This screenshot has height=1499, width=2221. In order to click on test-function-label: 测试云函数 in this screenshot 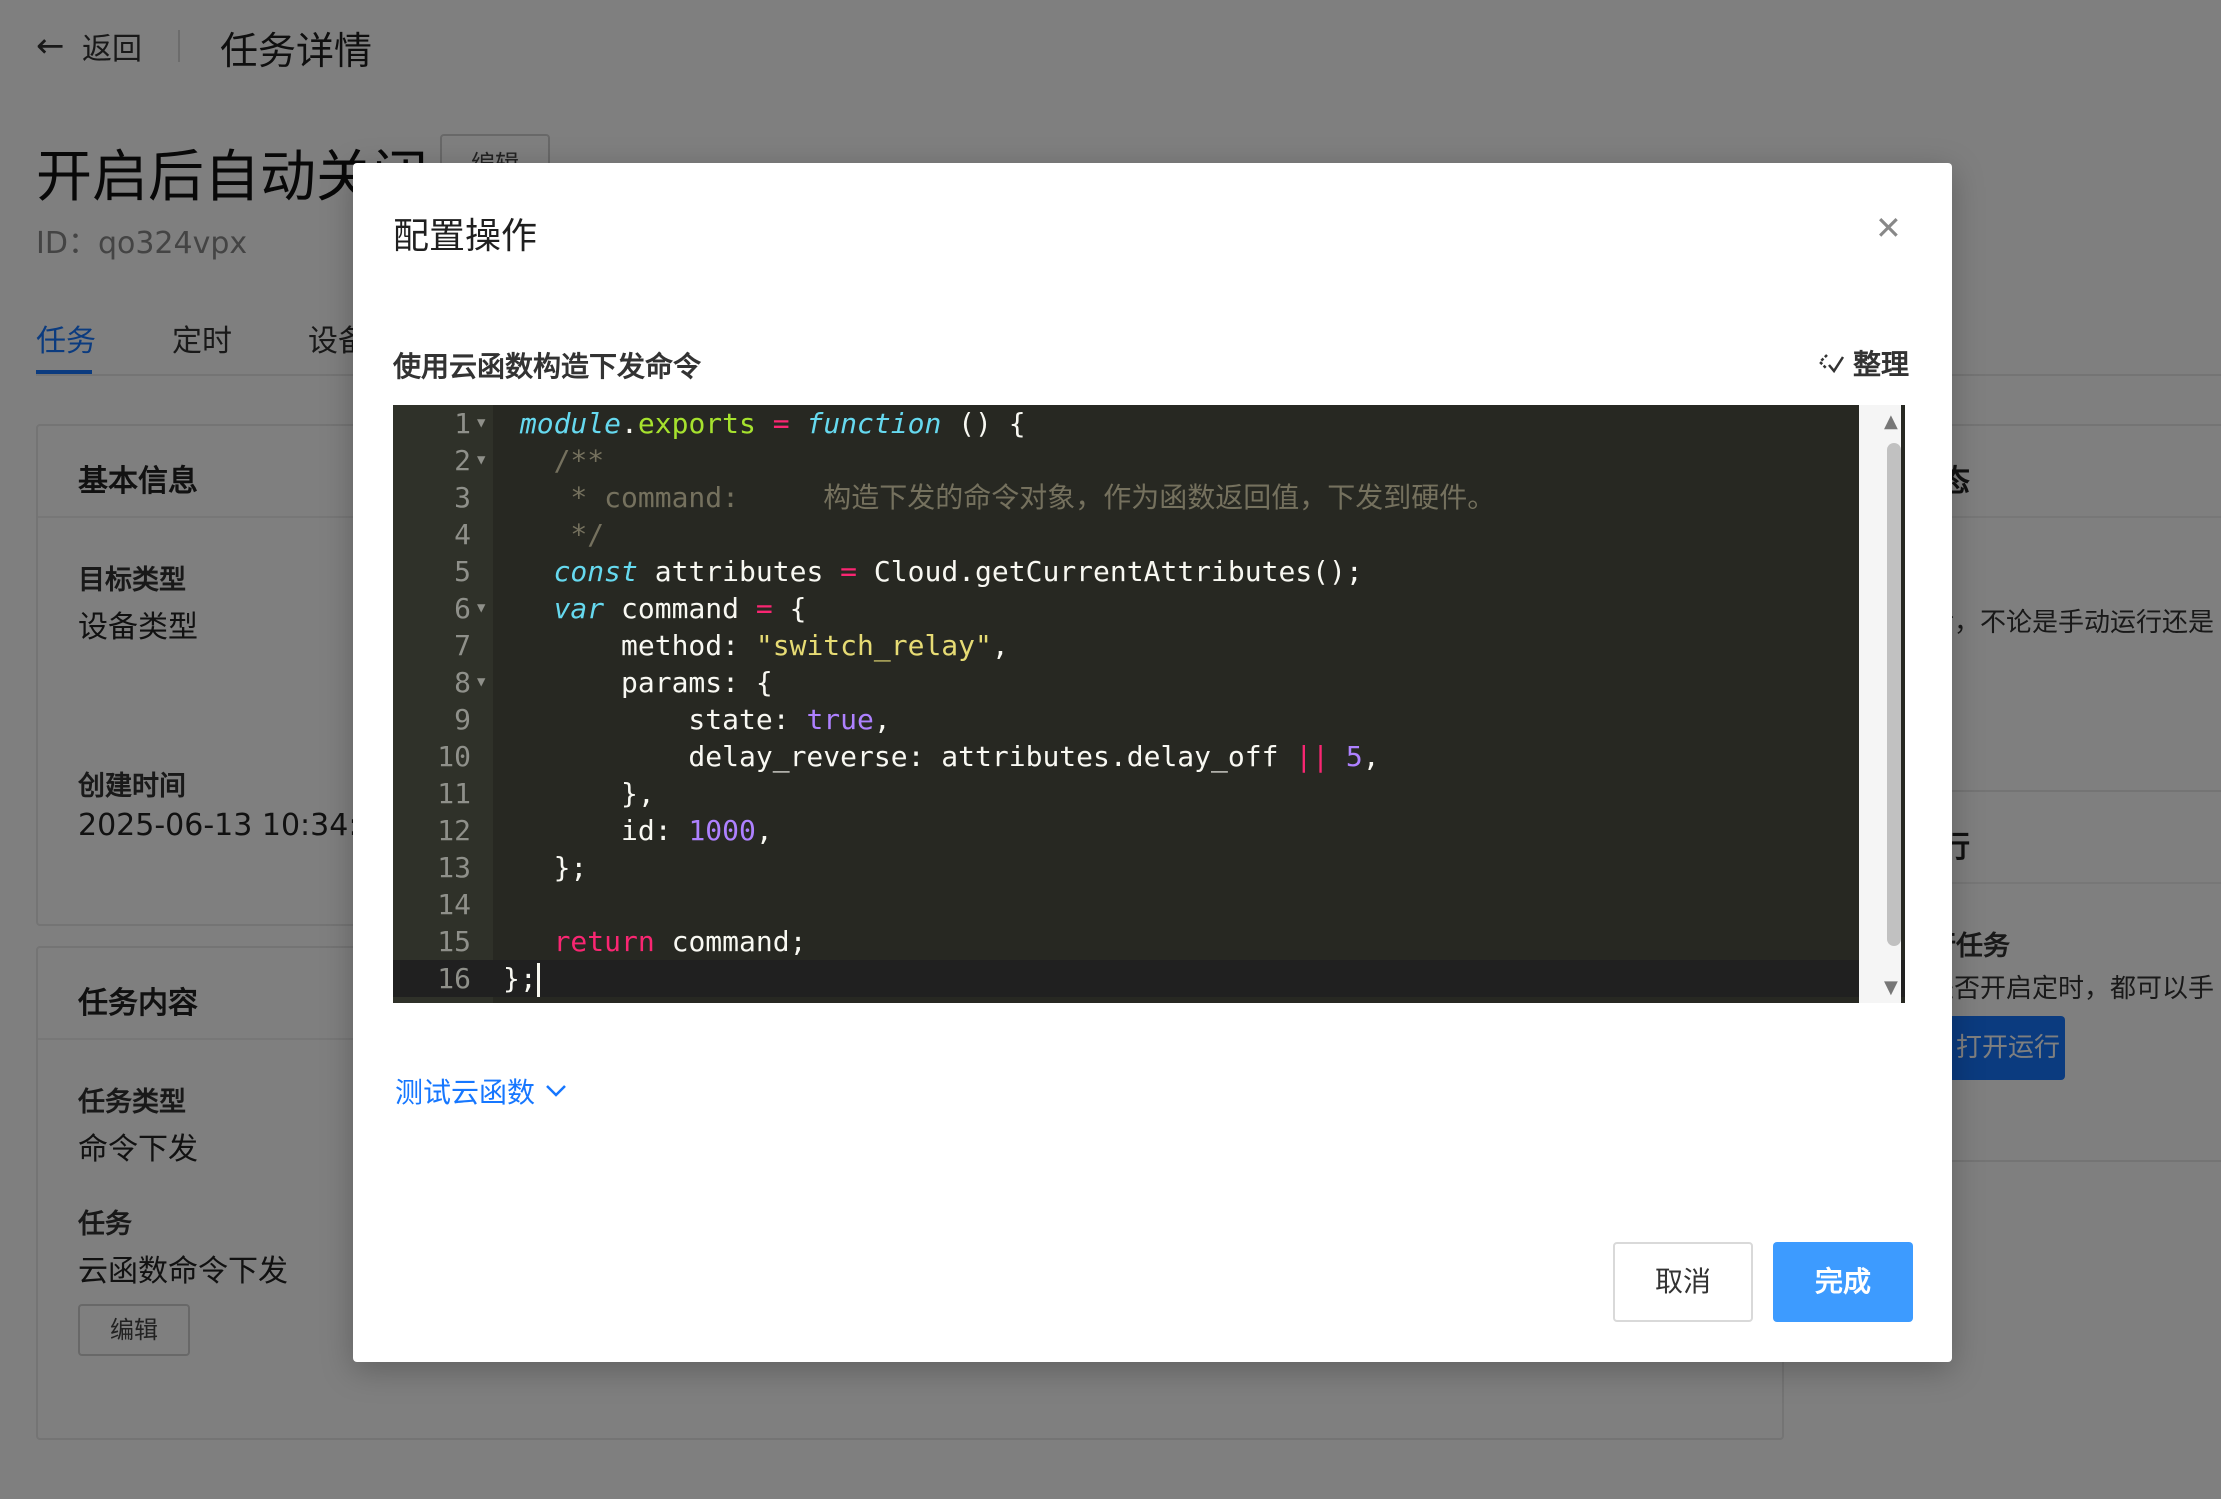, I will do `click(465, 1092)`.